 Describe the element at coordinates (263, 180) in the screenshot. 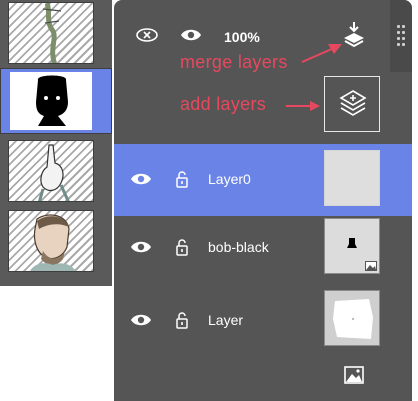

I see `layer-row-layer0: Layer0` at that location.